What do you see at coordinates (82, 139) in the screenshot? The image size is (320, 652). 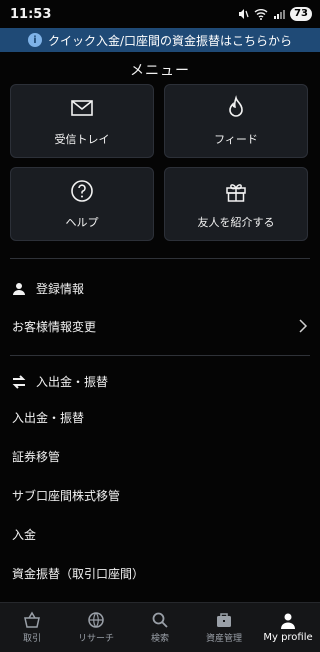 I see `tile-inbox-label: 受信トレイ` at bounding box center [82, 139].